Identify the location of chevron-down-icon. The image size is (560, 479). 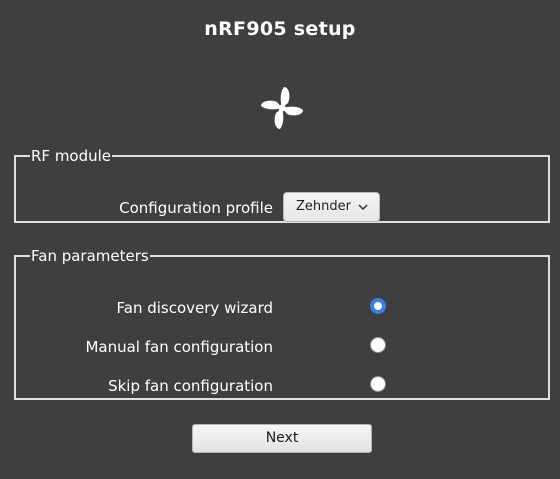
(363, 207).